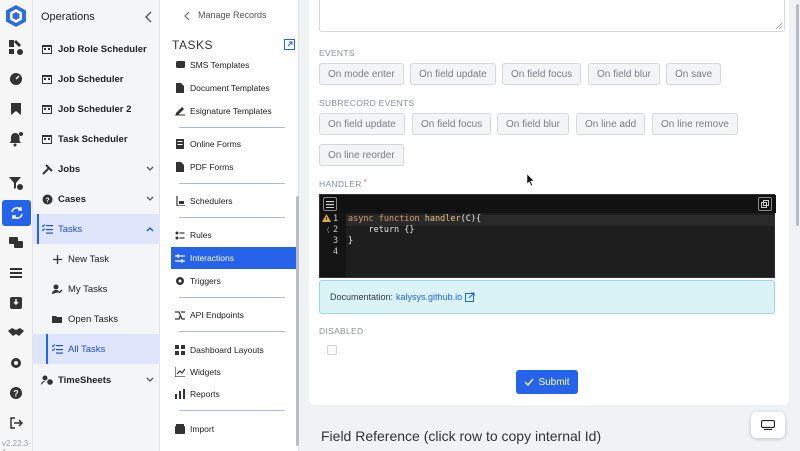  I want to click on documentation-link: kalysys.github.io, so click(429, 297).